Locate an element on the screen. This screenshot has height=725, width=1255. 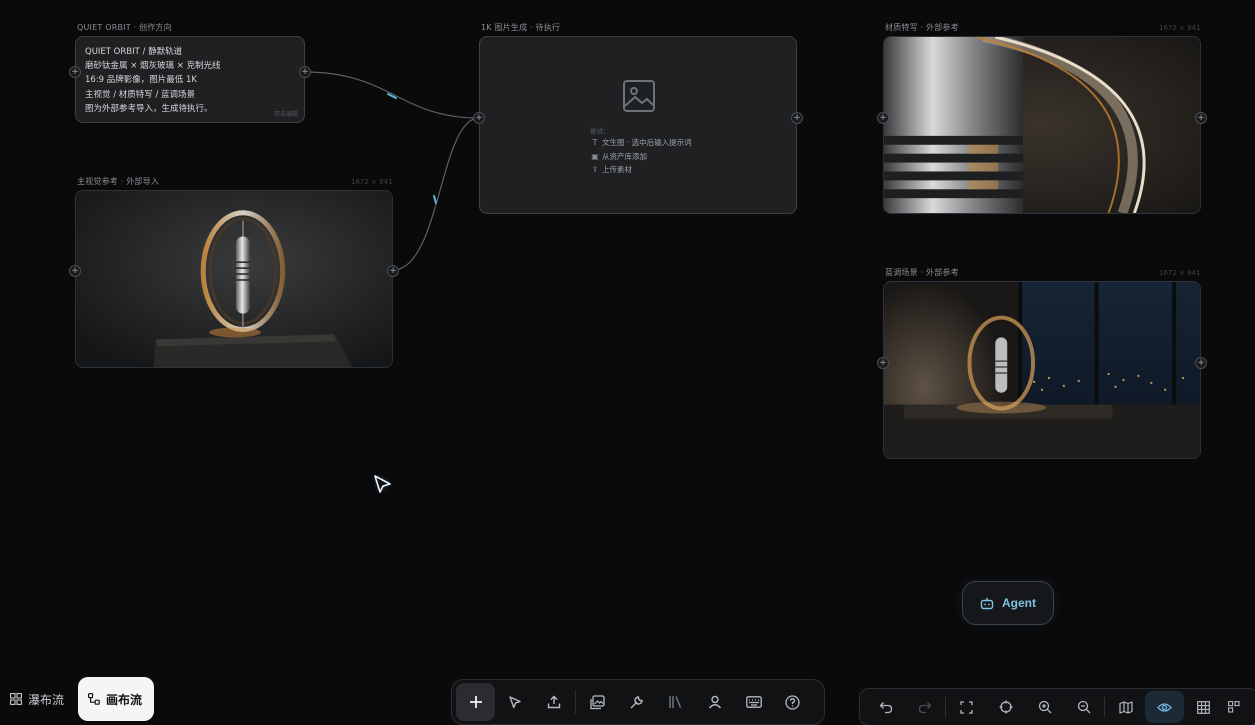
scene-node-dimensions: 1672 × 941 is located at coordinates (1180, 273).